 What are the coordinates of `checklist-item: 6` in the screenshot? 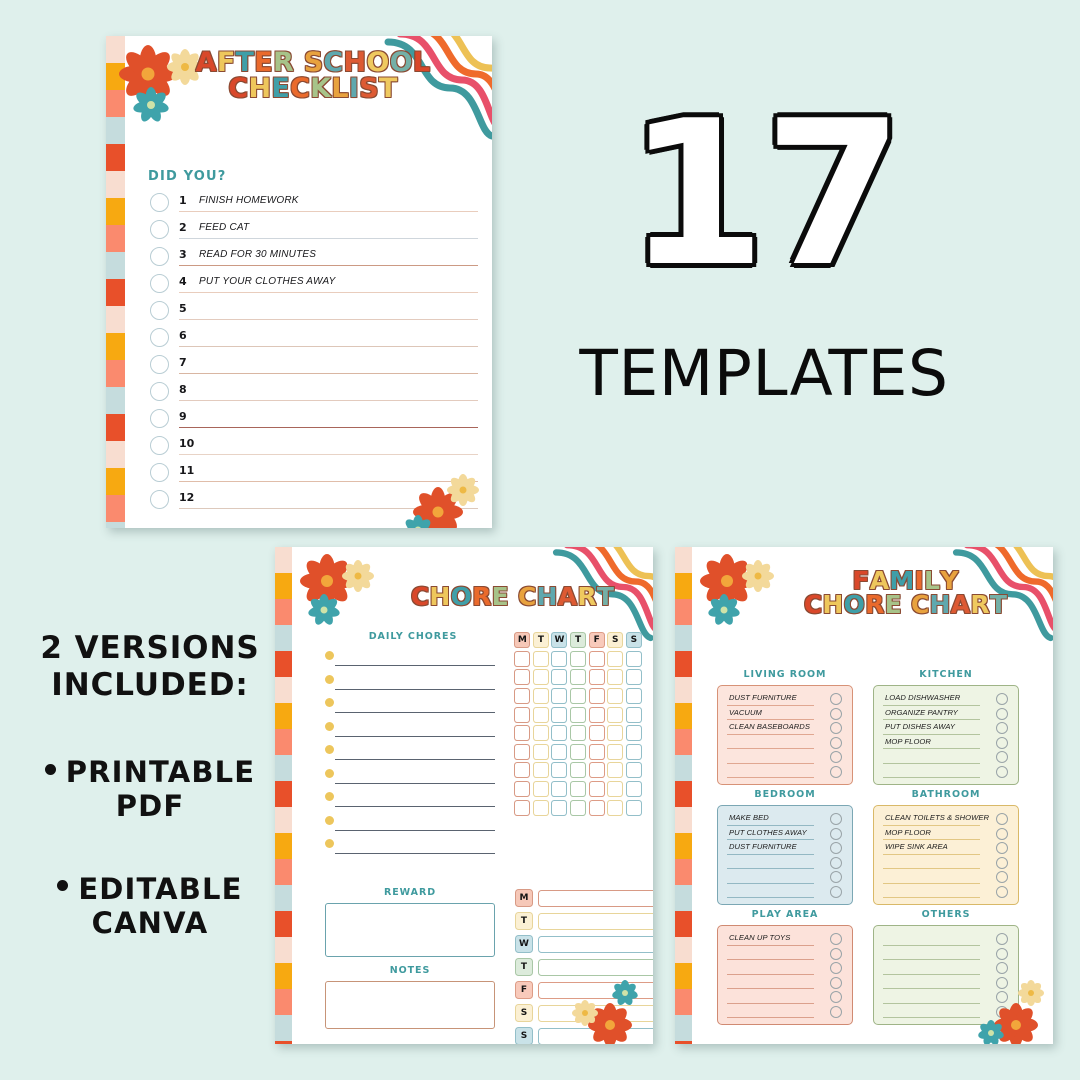 It's located at (314, 340).